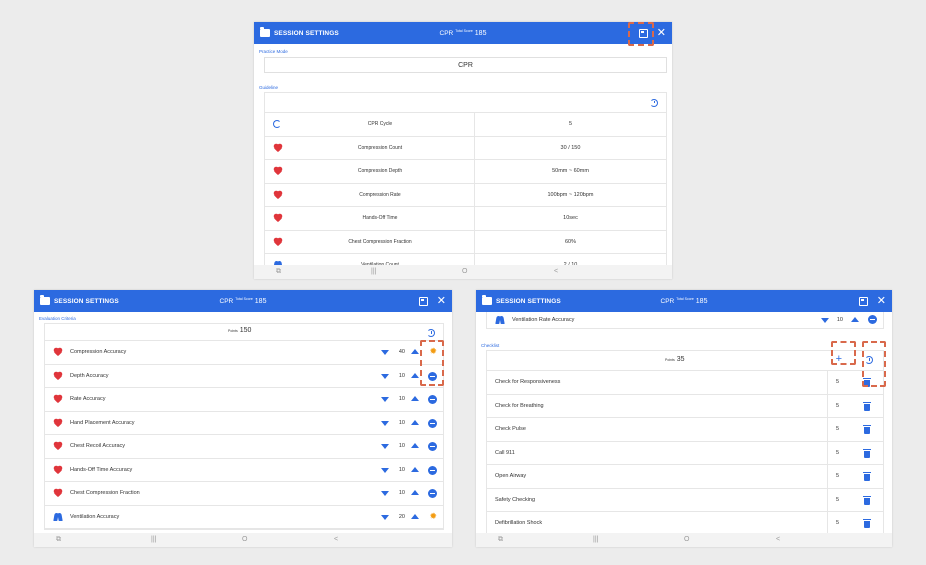  What do you see at coordinates (843, 353) in the screenshot?
I see `add-highlight` at bounding box center [843, 353].